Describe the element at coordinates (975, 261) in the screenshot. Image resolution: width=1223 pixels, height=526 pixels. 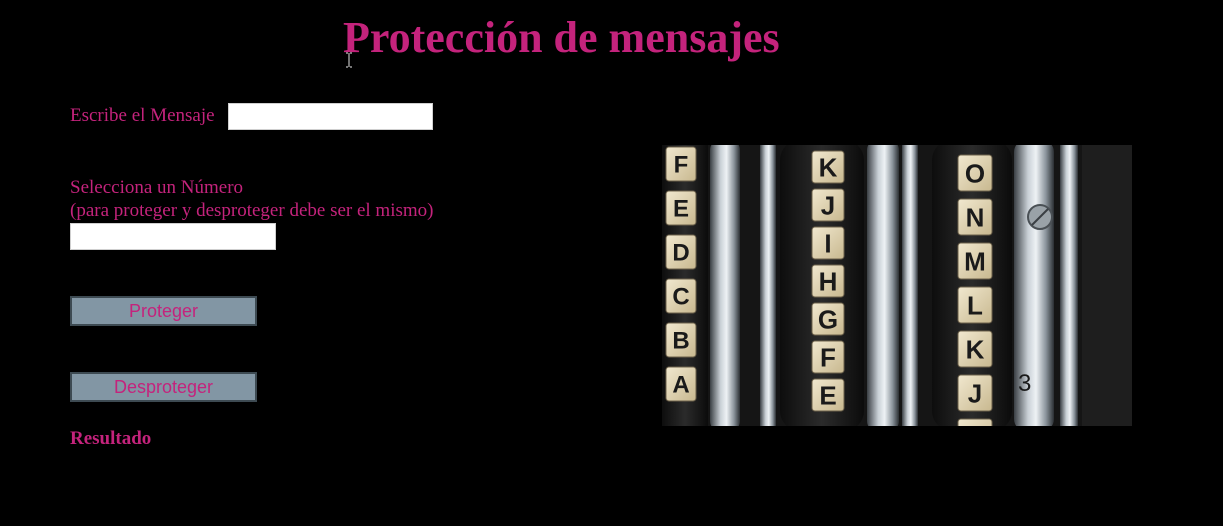
I see `rotor-letter: M` at that location.